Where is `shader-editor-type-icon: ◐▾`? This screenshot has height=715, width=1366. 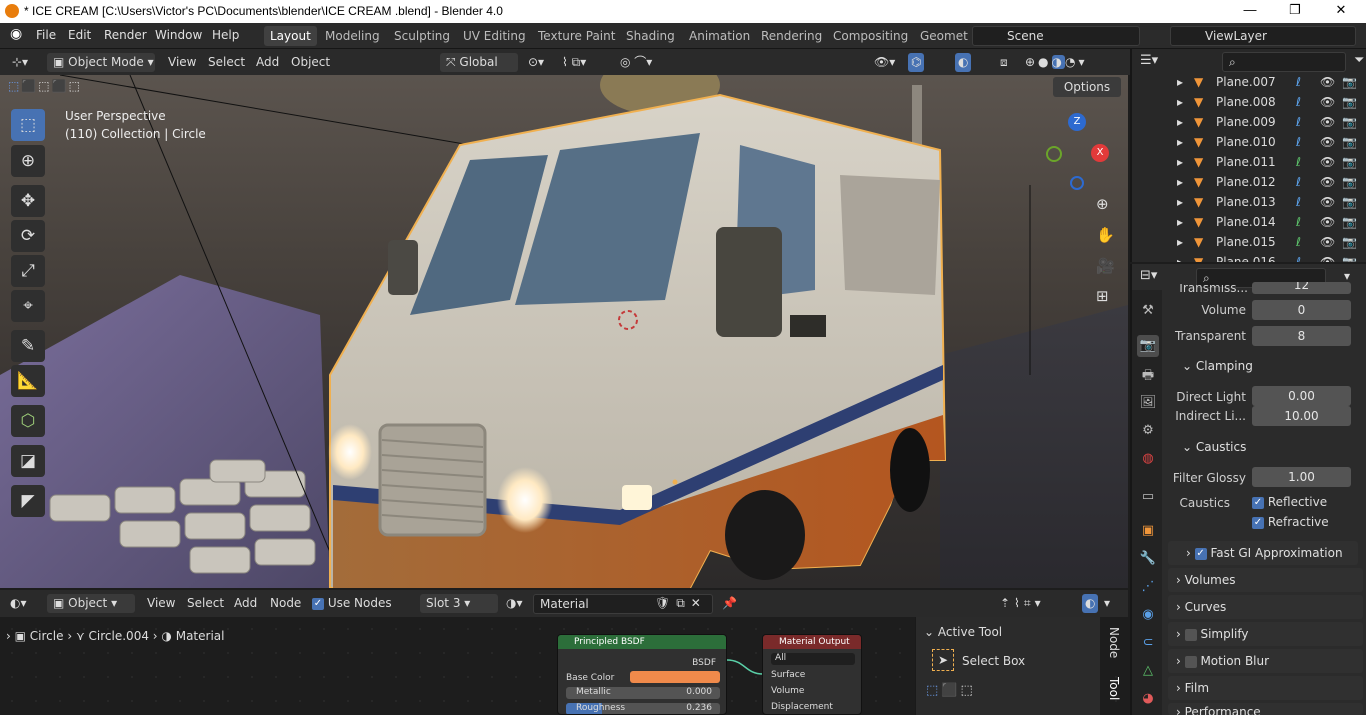 shader-editor-type-icon: ◐▾ is located at coordinates (18, 603).